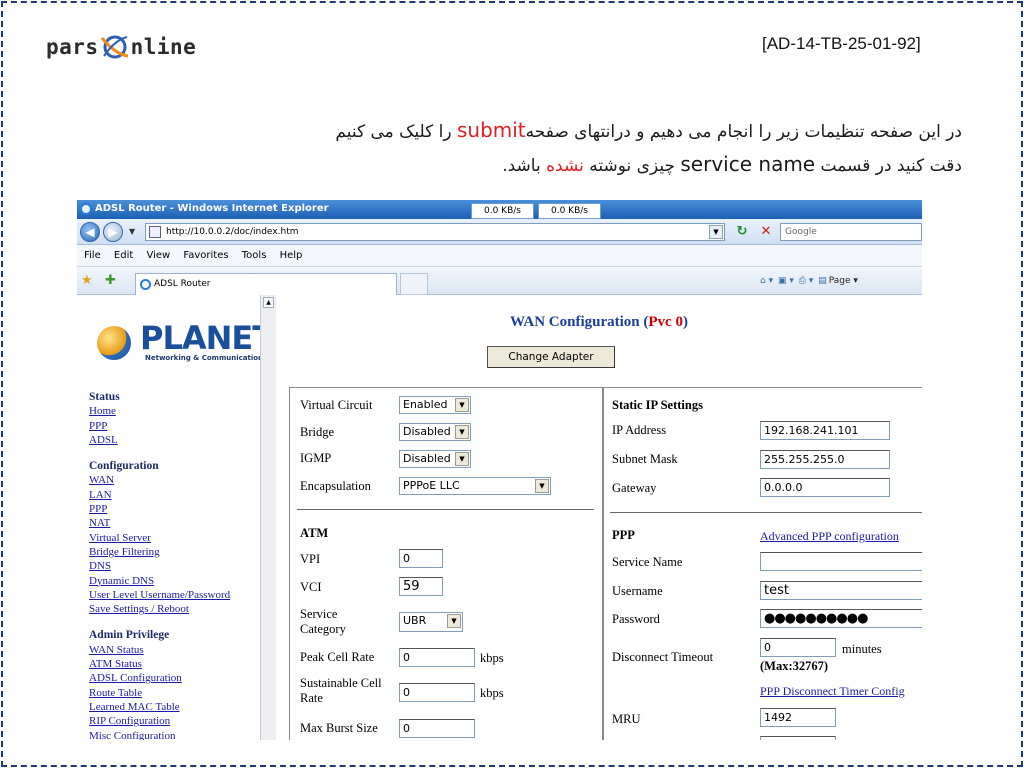 This screenshot has width=1024, height=768. I want to click on nav-link-user-level: User Level Username/Password, so click(176, 595).